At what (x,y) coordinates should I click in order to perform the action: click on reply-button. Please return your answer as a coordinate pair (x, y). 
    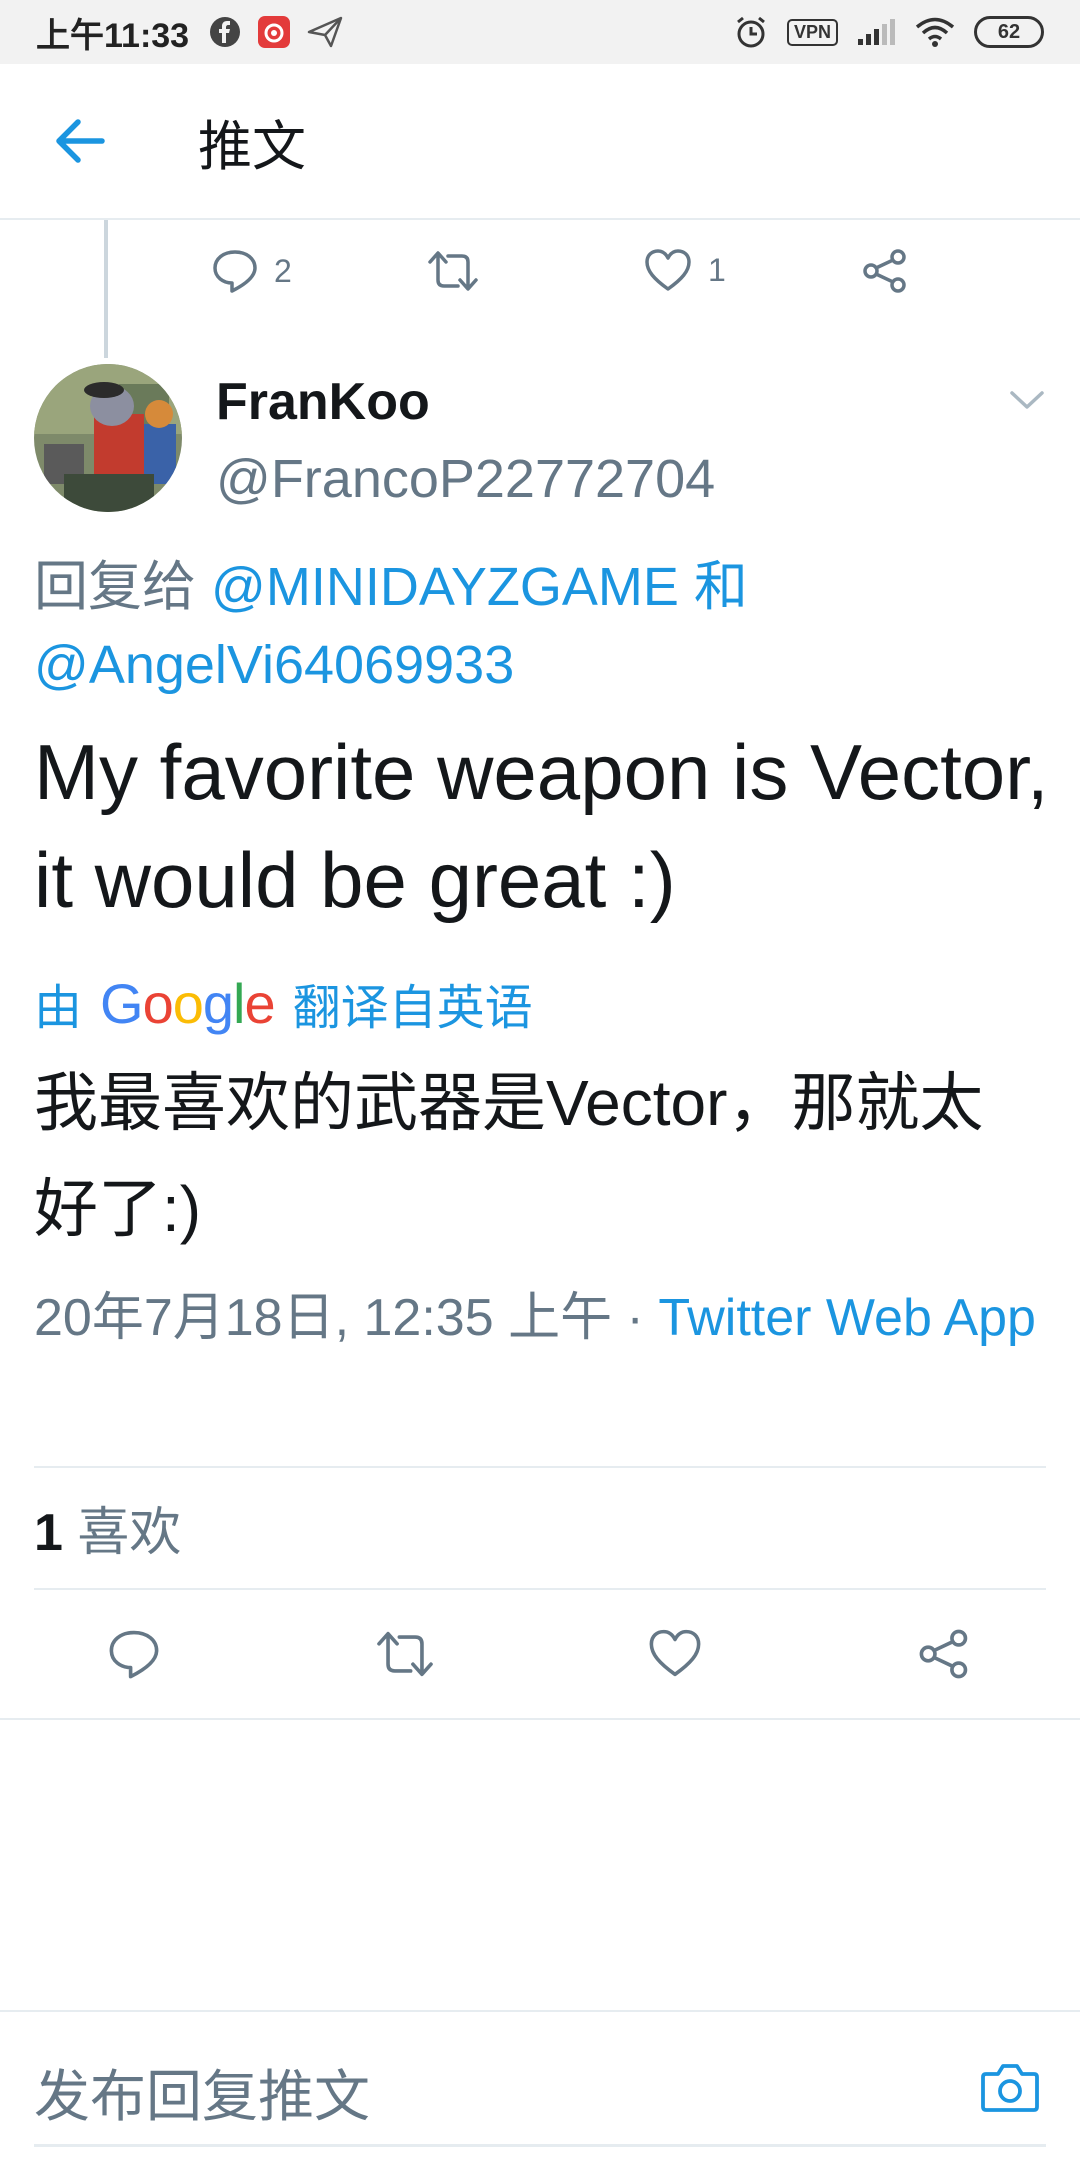
    Looking at the image, I should click on (134, 1654).